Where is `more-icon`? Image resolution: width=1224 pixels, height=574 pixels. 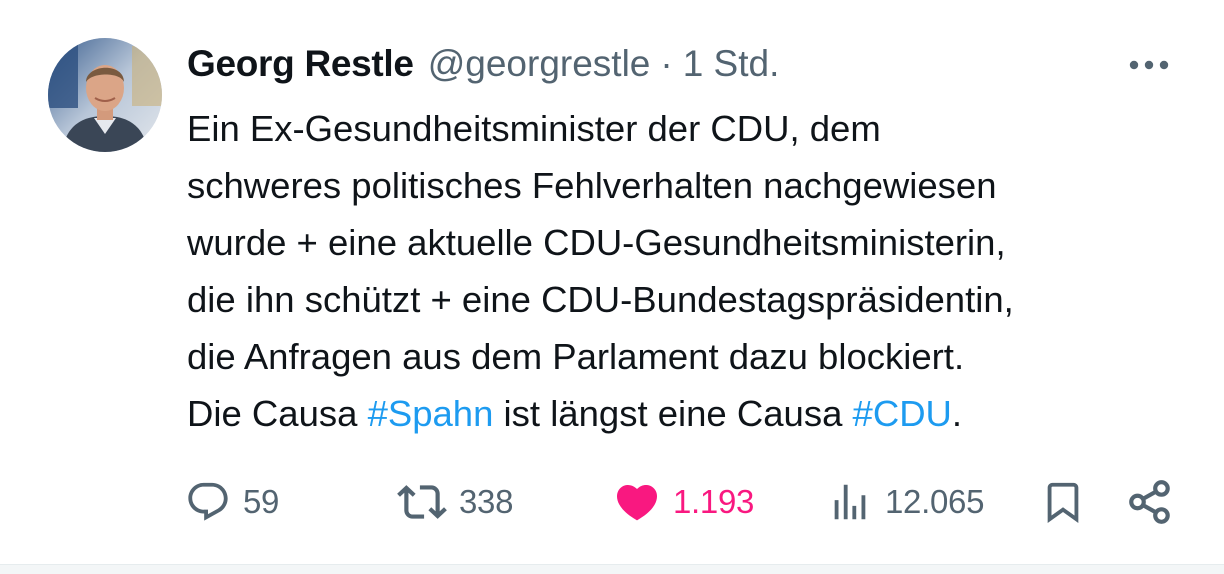 more-icon is located at coordinates (1149, 65).